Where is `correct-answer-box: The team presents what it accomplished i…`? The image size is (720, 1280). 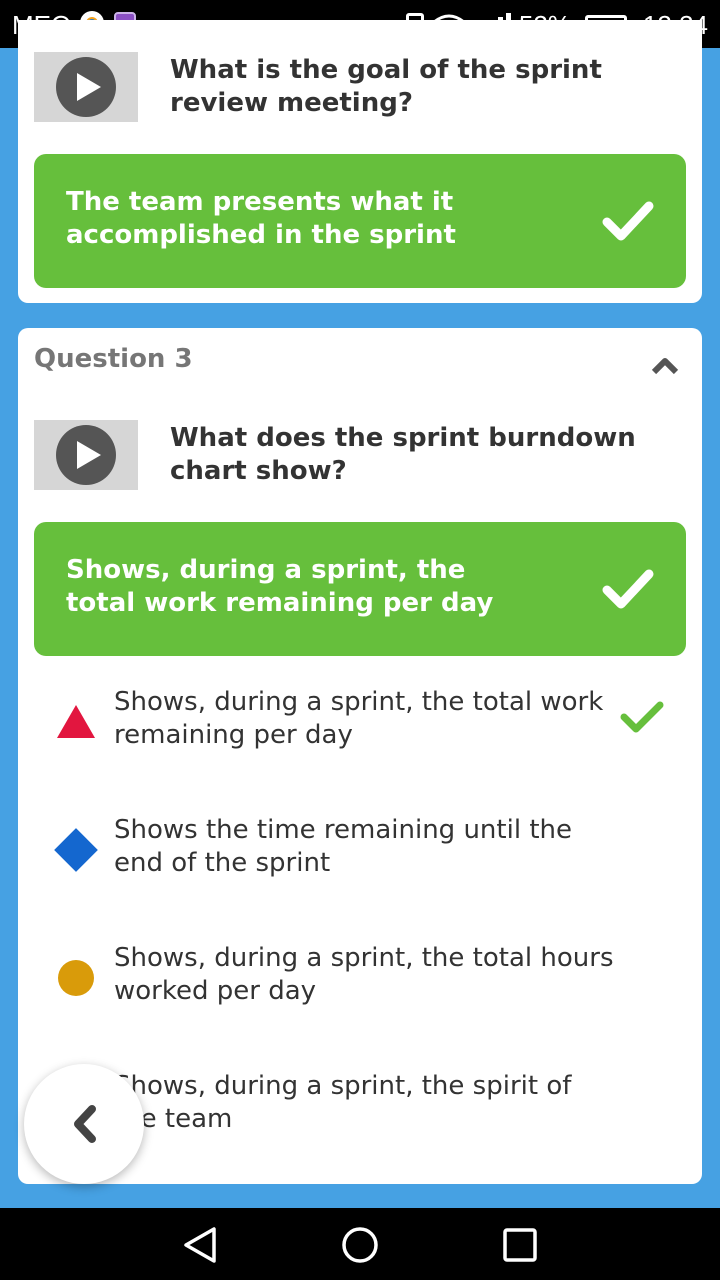 correct-answer-box: The team presents what it accomplished i… is located at coordinates (360, 221).